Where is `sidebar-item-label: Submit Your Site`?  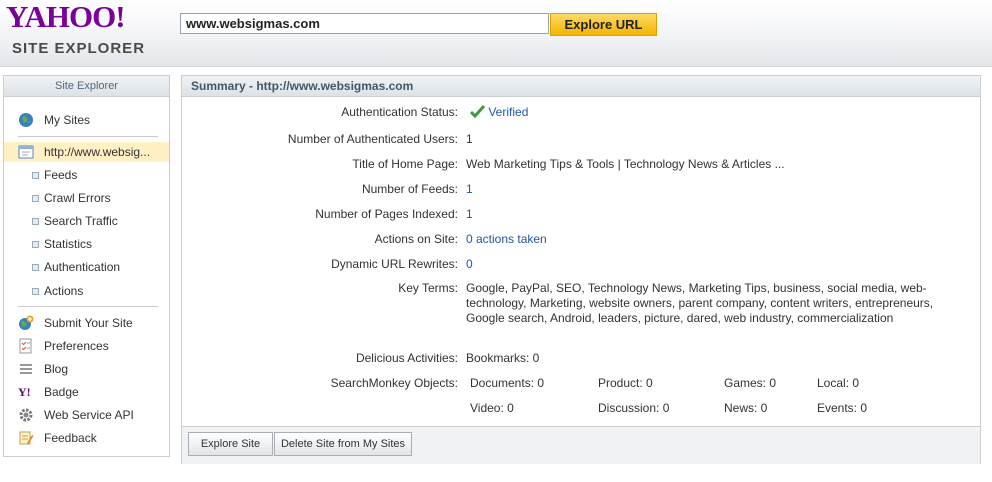 sidebar-item-label: Submit Your Site is located at coordinates (88, 323).